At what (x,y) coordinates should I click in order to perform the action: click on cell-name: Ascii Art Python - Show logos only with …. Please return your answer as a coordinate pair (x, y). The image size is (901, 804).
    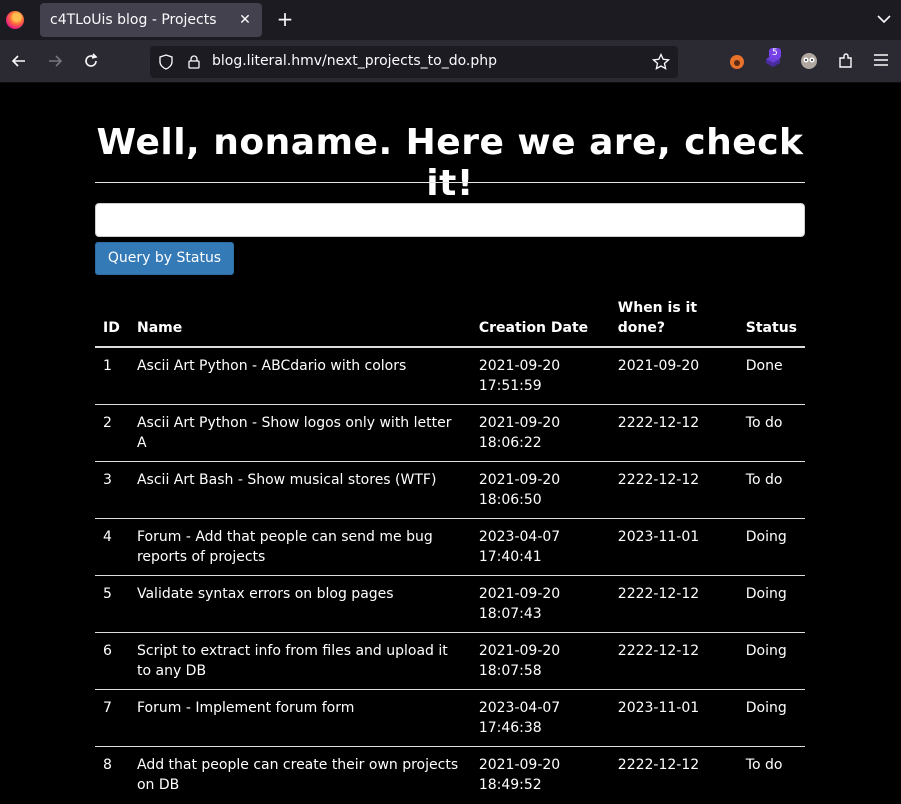
    Looking at the image, I should click on (299, 433).